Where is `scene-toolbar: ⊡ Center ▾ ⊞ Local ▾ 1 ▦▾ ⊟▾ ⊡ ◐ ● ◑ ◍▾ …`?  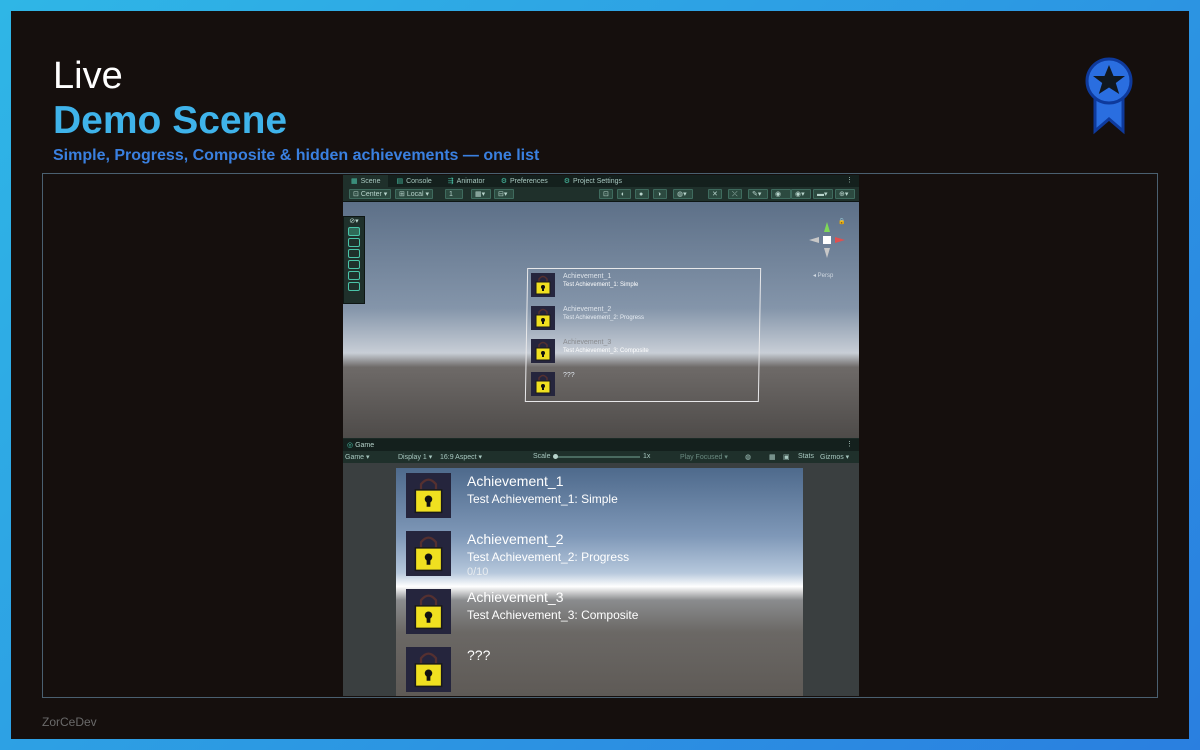
scene-toolbar: ⊡ Center ▾ ⊞ Local ▾ 1 ▦▾ ⊟▾ ⊡ ◐ ● ◑ ◍▾ … is located at coordinates (601, 194).